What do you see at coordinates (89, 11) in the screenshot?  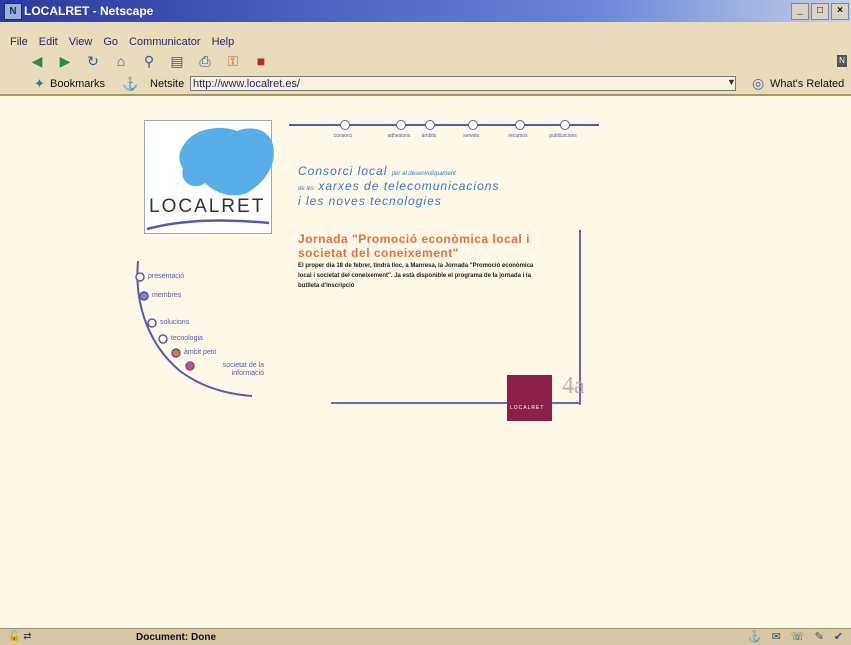 I see `window-title: LOCALRET - Netscape` at bounding box center [89, 11].